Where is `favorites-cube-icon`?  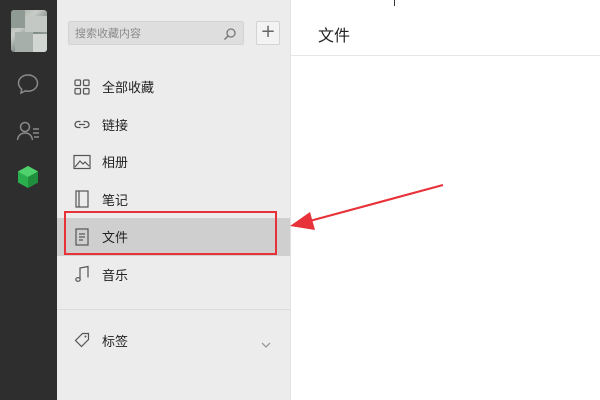
favorites-cube-icon is located at coordinates (28, 177).